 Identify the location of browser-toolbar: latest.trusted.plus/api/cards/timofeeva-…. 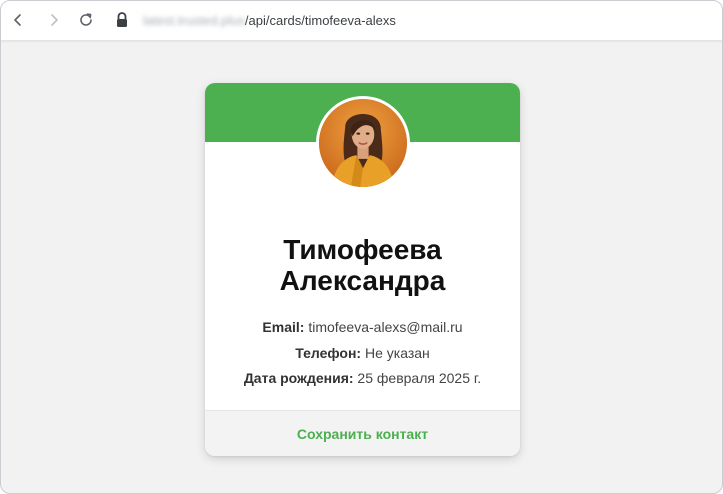
(361, 21).